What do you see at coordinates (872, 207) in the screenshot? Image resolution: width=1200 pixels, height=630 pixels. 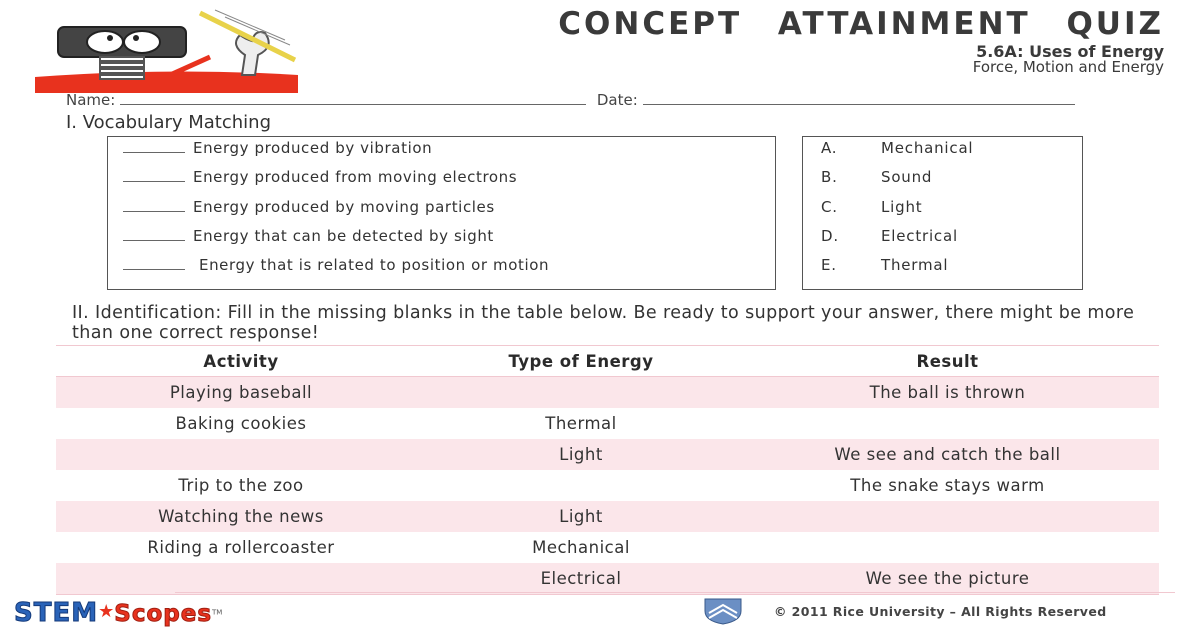 I see `term-item: C. Light` at bounding box center [872, 207].